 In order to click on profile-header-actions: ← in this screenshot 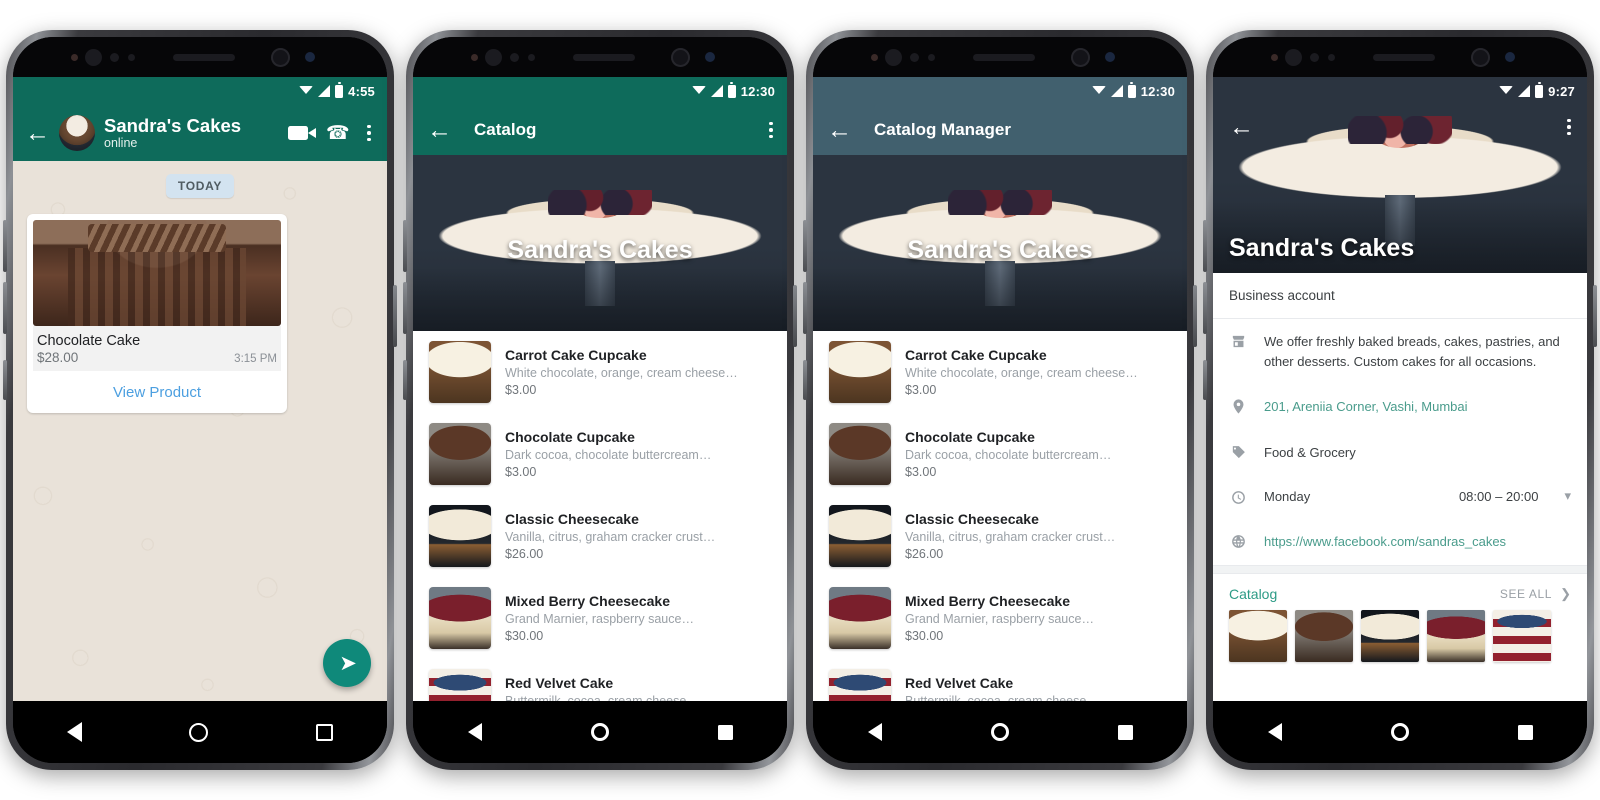, I will do `click(1400, 127)`.